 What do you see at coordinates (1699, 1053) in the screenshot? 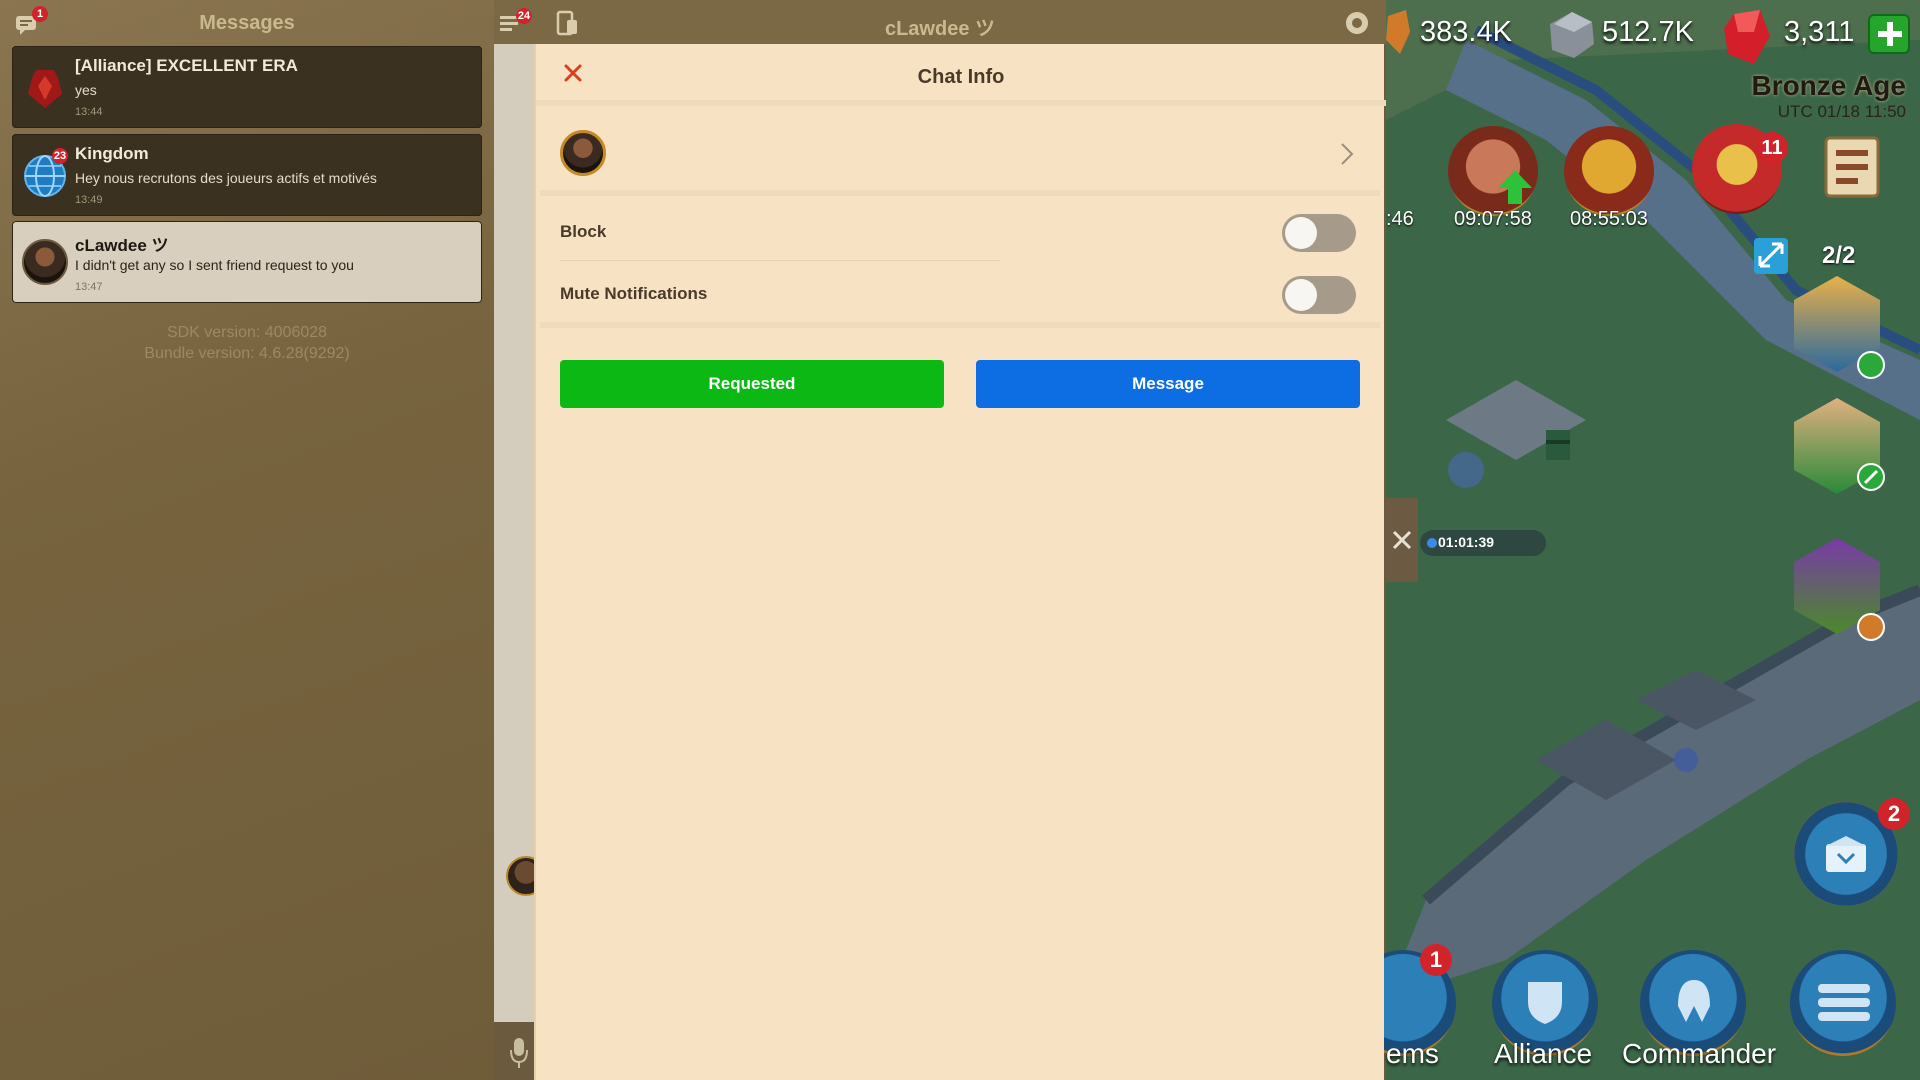
I see `commander-label: Commander` at bounding box center [1699, 1053].